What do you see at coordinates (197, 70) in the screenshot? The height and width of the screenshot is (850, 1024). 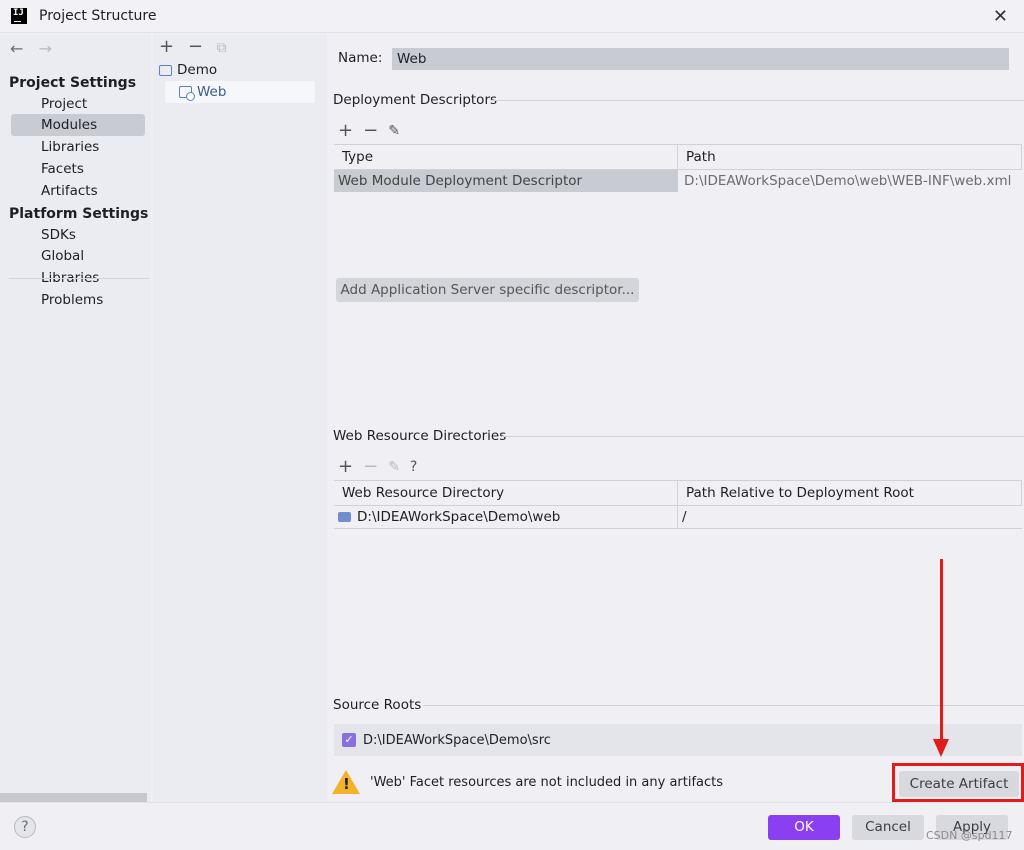 I see `tree-node-label: Demo` at bounding box center [197, 70].